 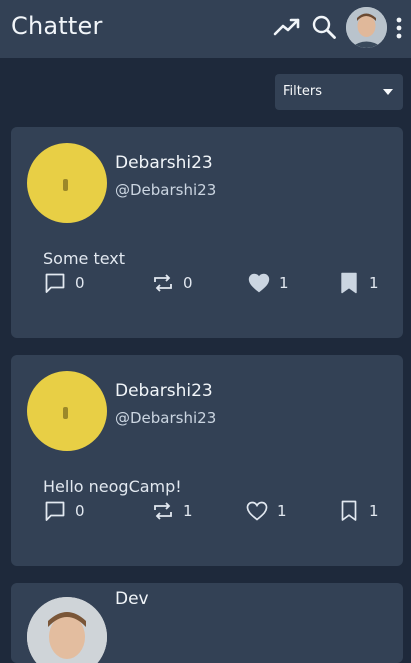 What do you see at coordinates (84, 258) in the screenshot?
I see `post-text: Some text` at bounding box center [84, 258].